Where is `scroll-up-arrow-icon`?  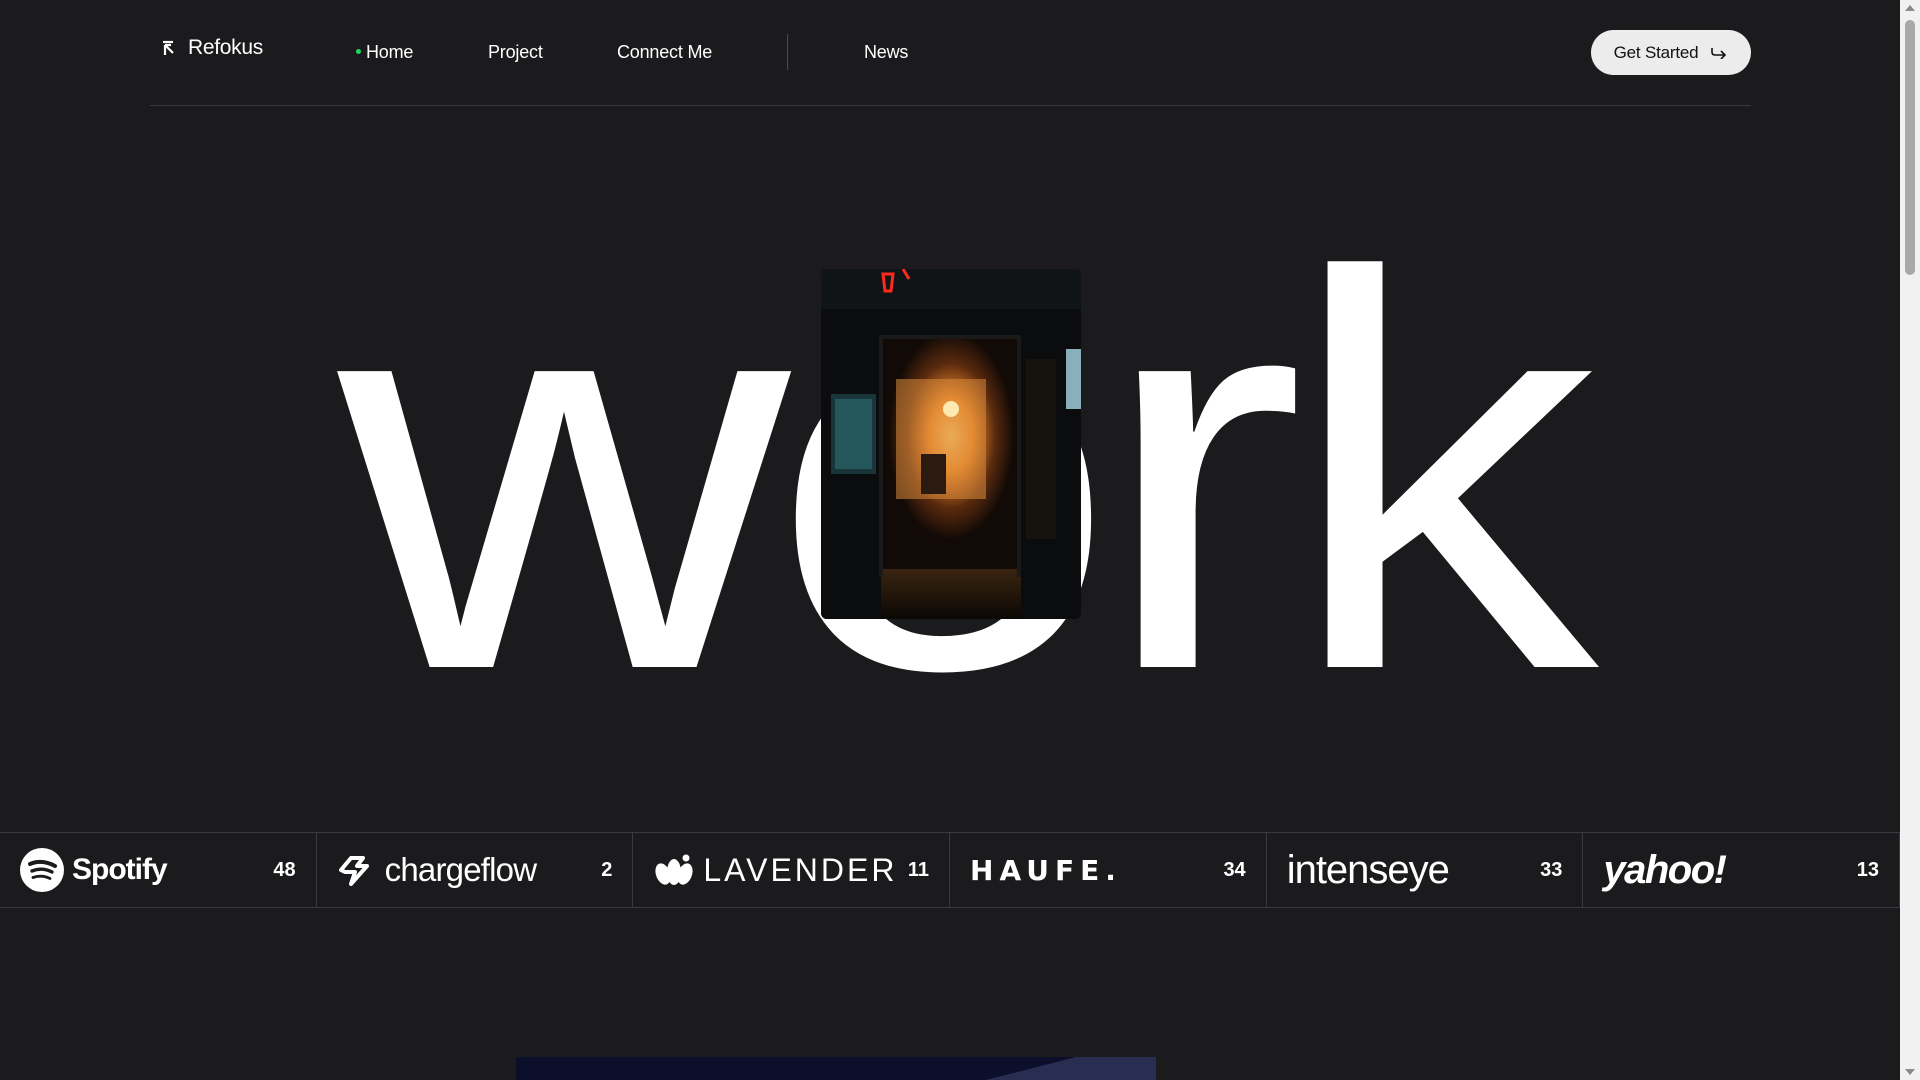
scroll-up-arrow-icon is located at coordinates (1910, 8).